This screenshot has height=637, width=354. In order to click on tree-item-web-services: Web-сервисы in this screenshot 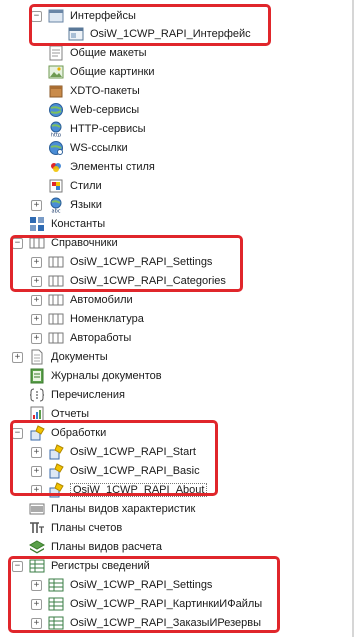, I will do `click(93, 110)`.